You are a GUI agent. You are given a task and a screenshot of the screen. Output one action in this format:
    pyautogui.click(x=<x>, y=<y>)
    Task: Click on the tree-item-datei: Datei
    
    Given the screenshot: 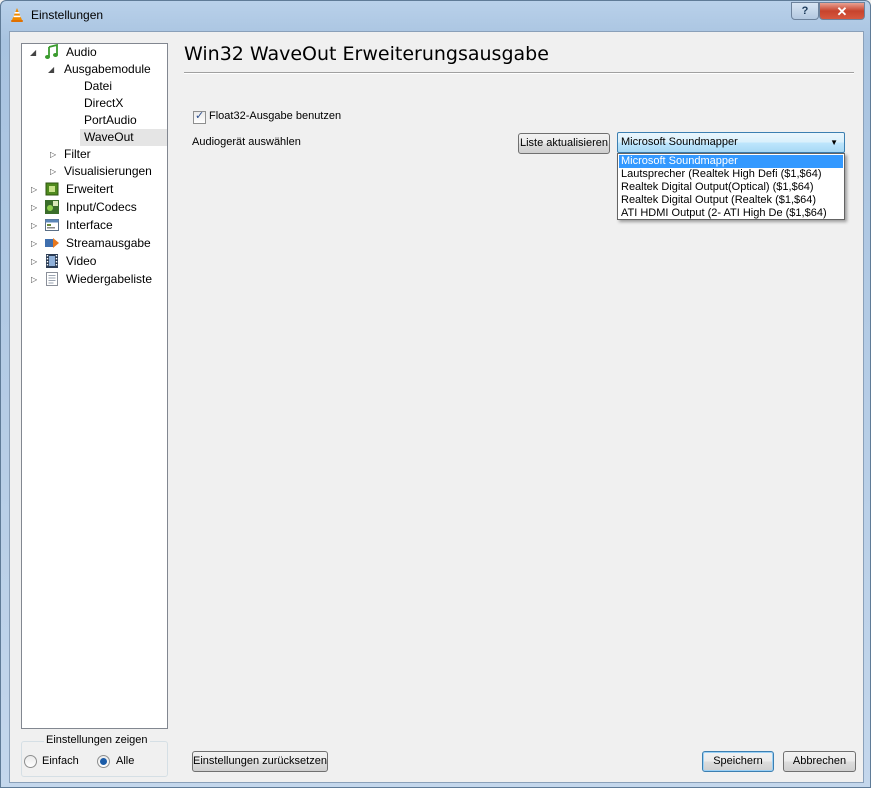 What is the action you would take?
    pyautogui.click(x=94, y=86)
    